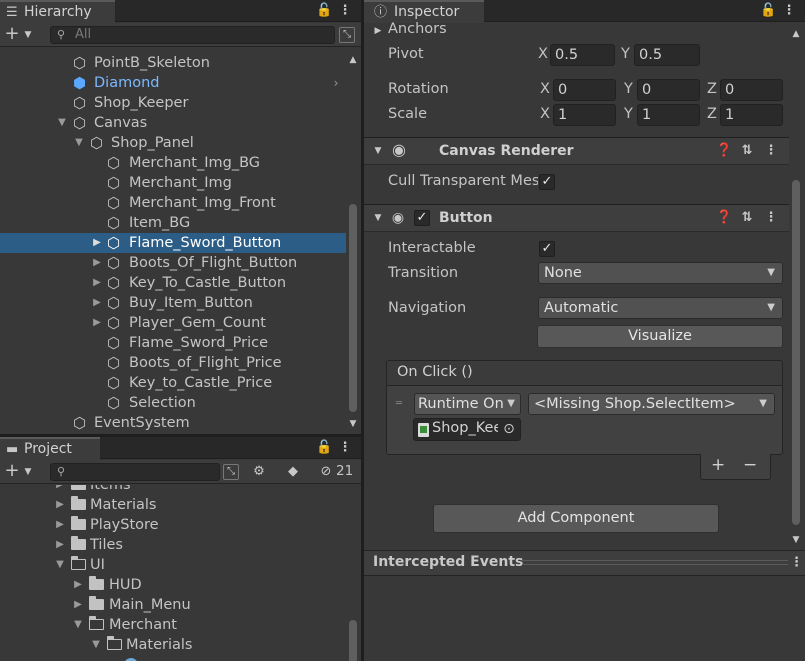 This screenshot has height=661, width=805. Describe the element at coordinates (173, 223) in the screenshot. I see `hierarchy-row-item-bg: ⬡ Item_BG` at that location.